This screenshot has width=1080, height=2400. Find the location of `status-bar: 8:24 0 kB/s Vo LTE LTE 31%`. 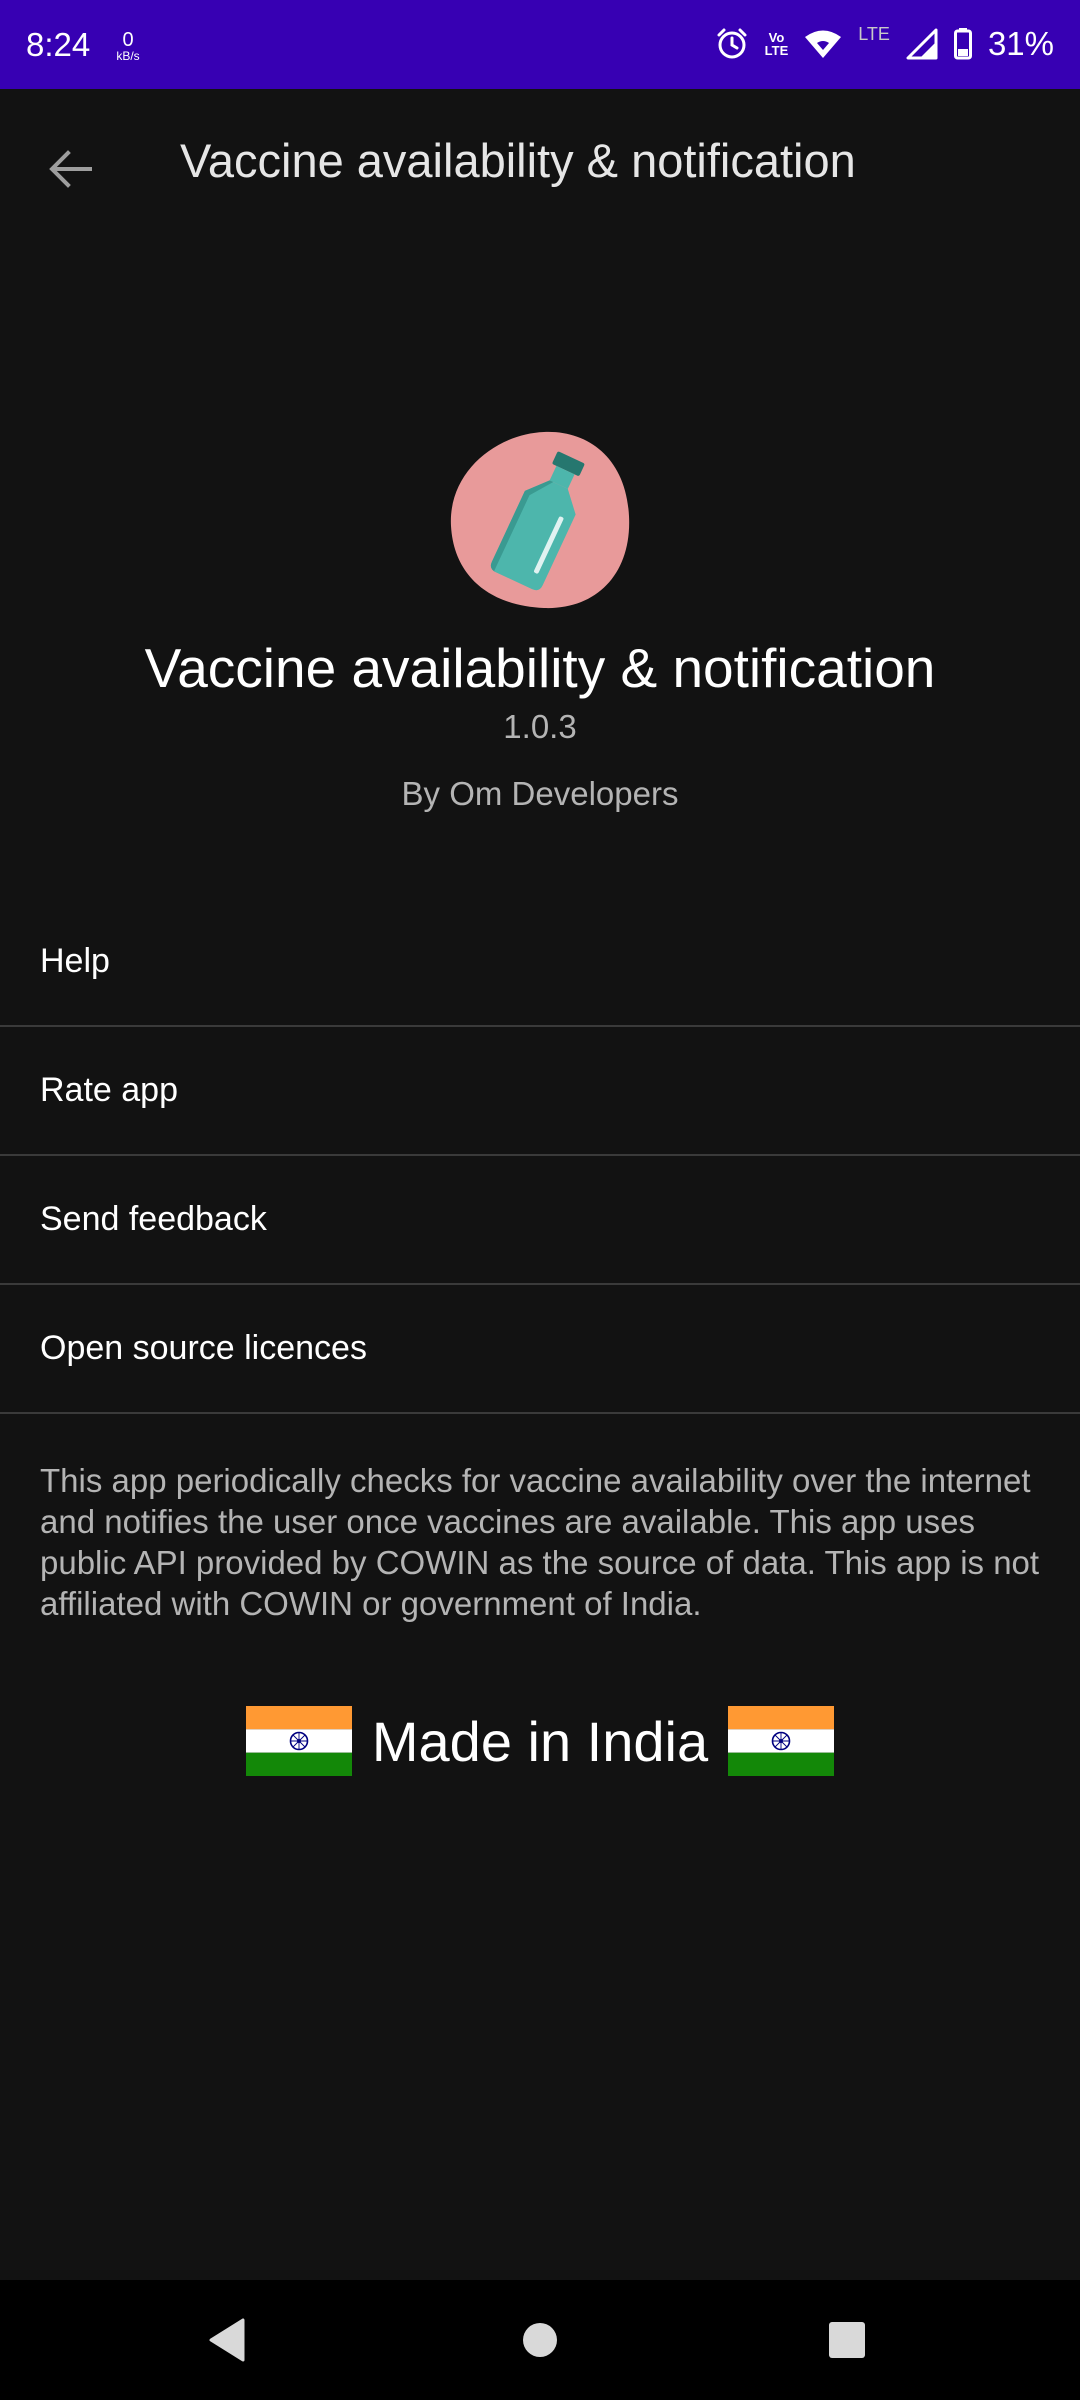

status-bar: 8:24 0 kB/s Vo LTE LTE 31% is located at coordinates (540, 44).